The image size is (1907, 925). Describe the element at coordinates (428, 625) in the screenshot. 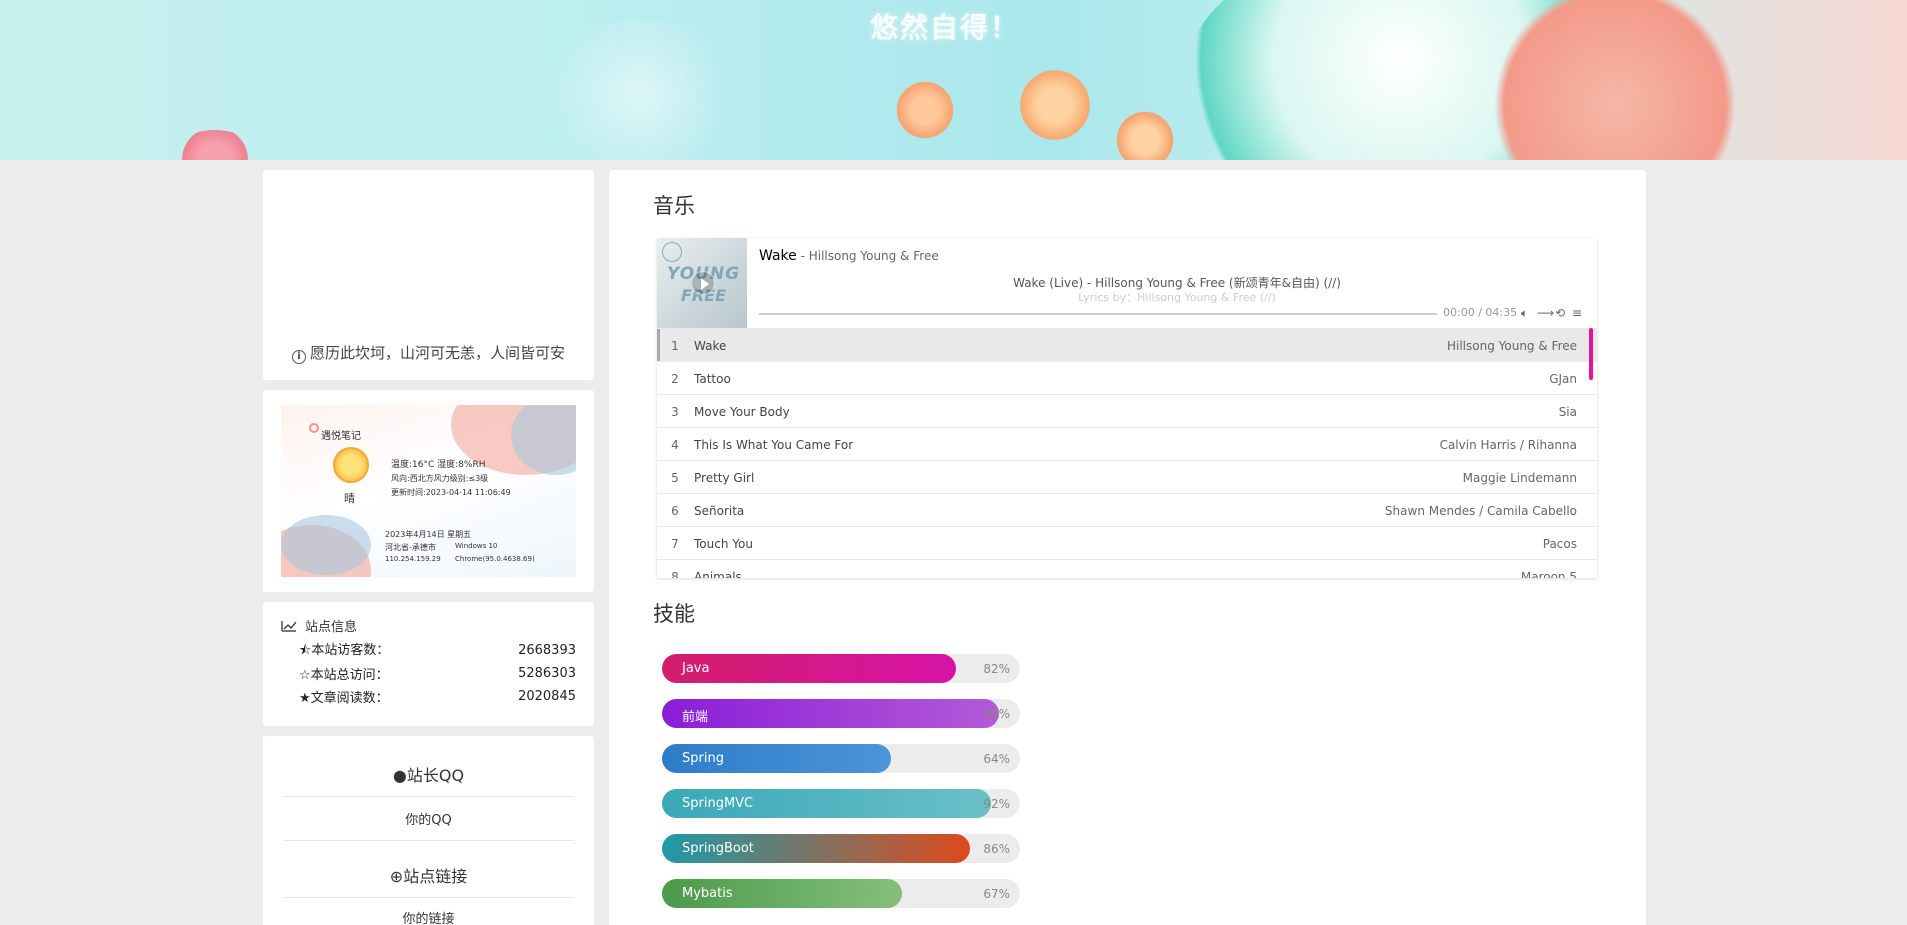

I see `stats-header: 站点信息` at that location.